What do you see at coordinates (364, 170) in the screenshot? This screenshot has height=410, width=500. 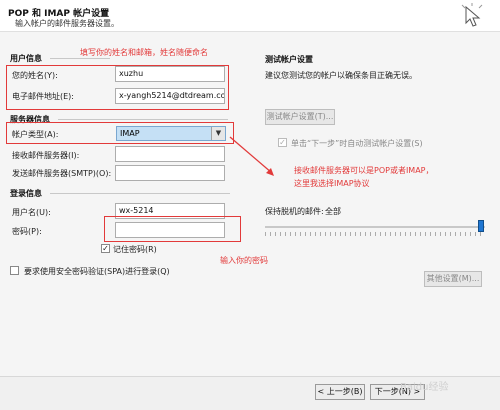 I see `server-annotation-line1: 接收邮件服务器可以是POP或者IMAP，` at bounding box center [364, 170].